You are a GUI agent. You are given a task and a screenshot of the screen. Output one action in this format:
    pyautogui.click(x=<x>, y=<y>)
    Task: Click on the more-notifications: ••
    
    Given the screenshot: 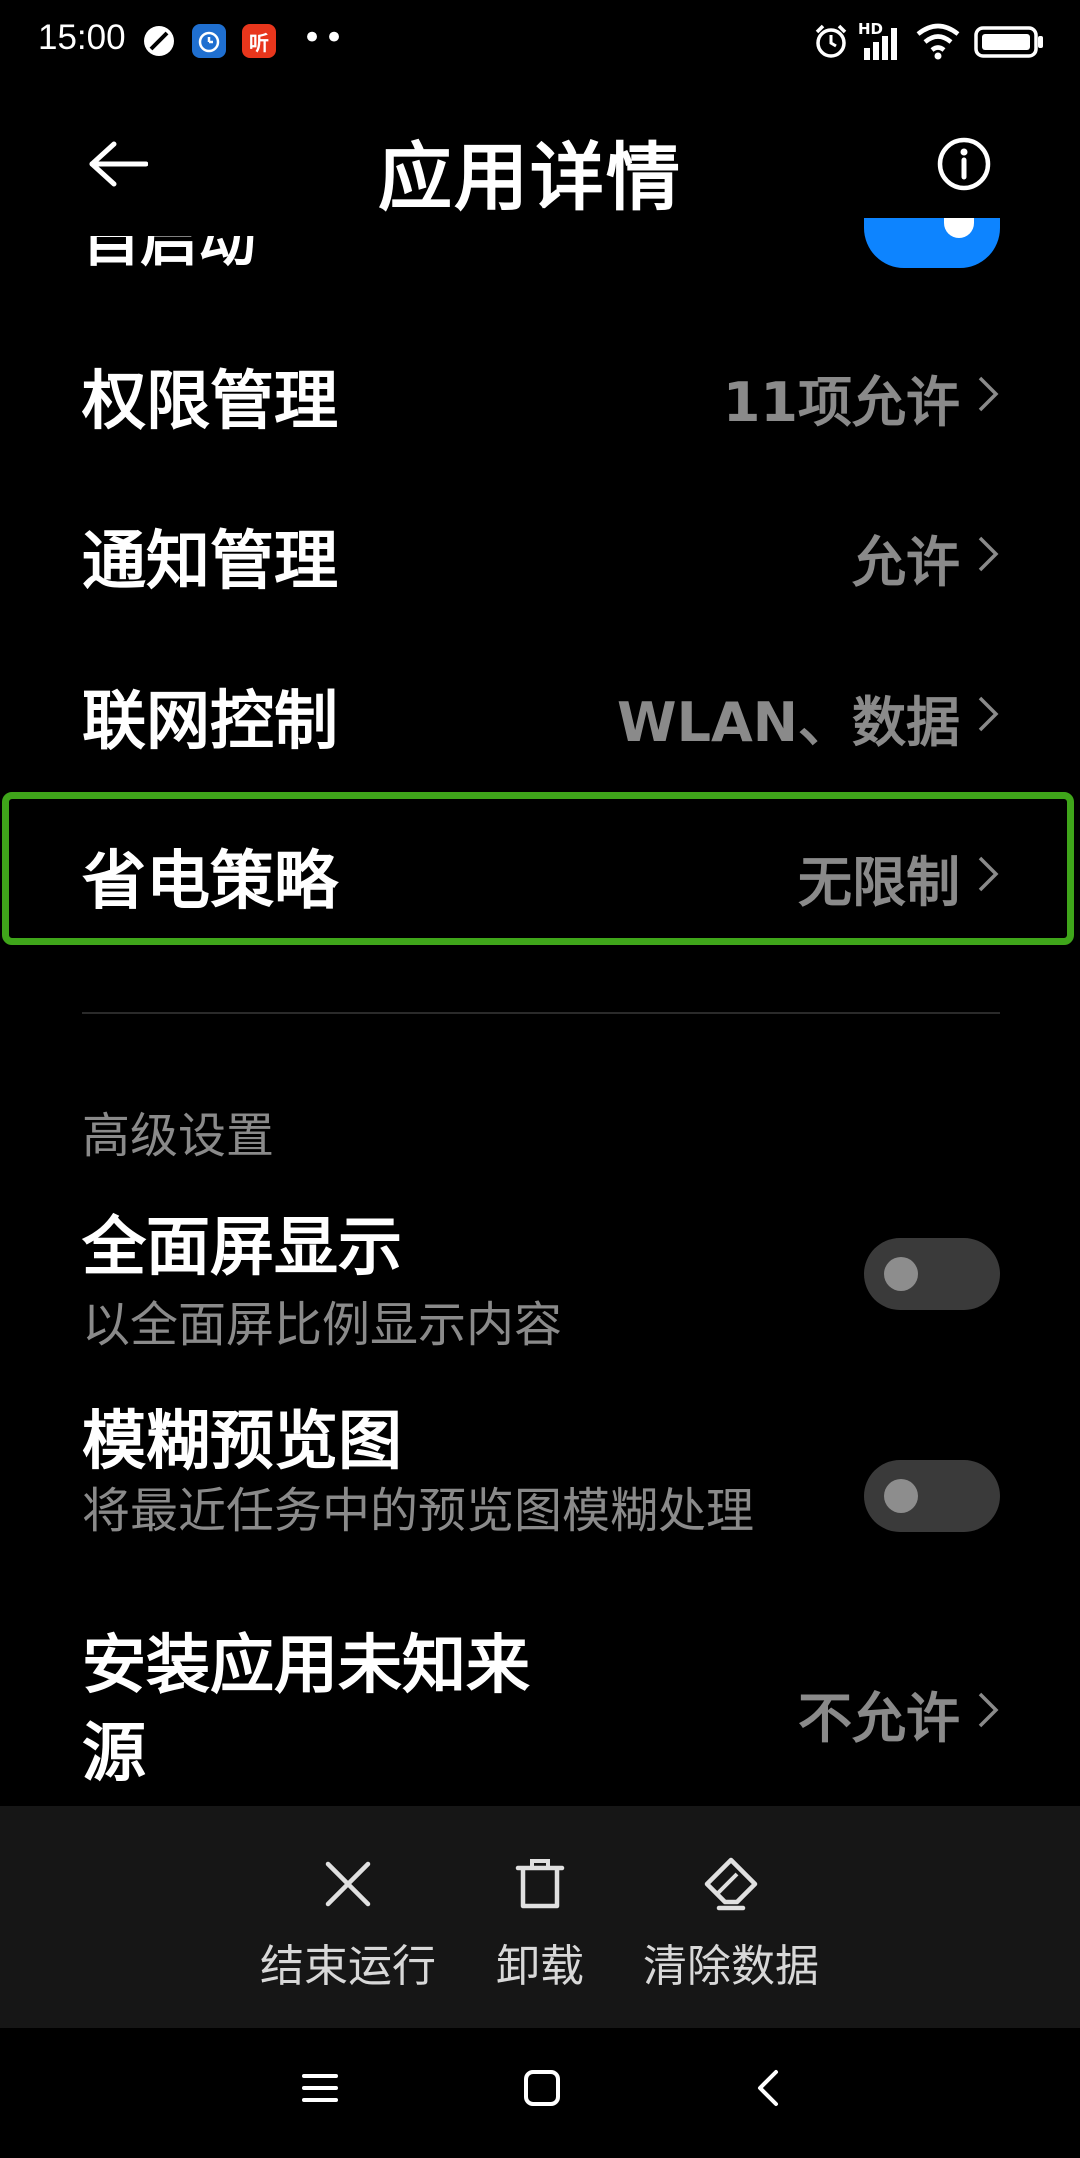 What is the action you would take?
    pyautogui.click(x=324, y=38)
    